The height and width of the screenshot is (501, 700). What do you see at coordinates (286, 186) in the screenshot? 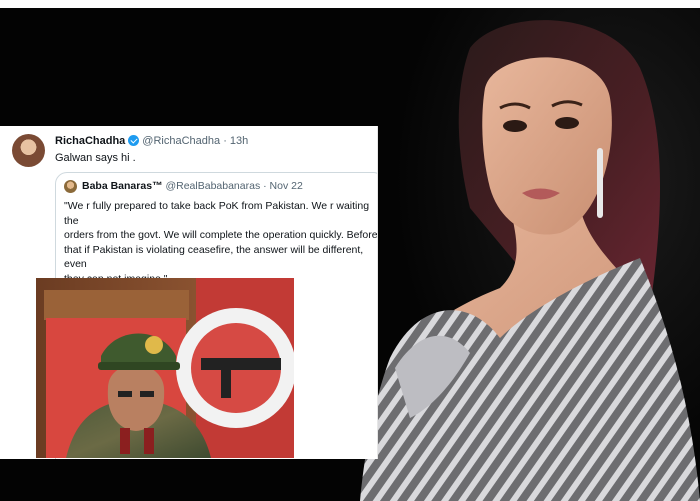
I see `quoted-tweet-time: Nov 22` at bounding box center [286, 186].